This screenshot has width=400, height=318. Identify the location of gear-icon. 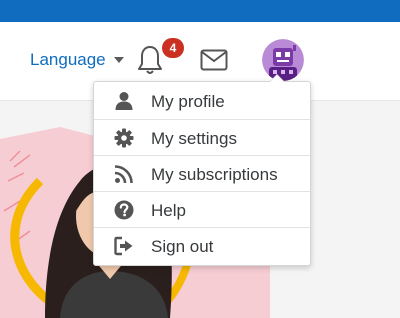
(124, 138).